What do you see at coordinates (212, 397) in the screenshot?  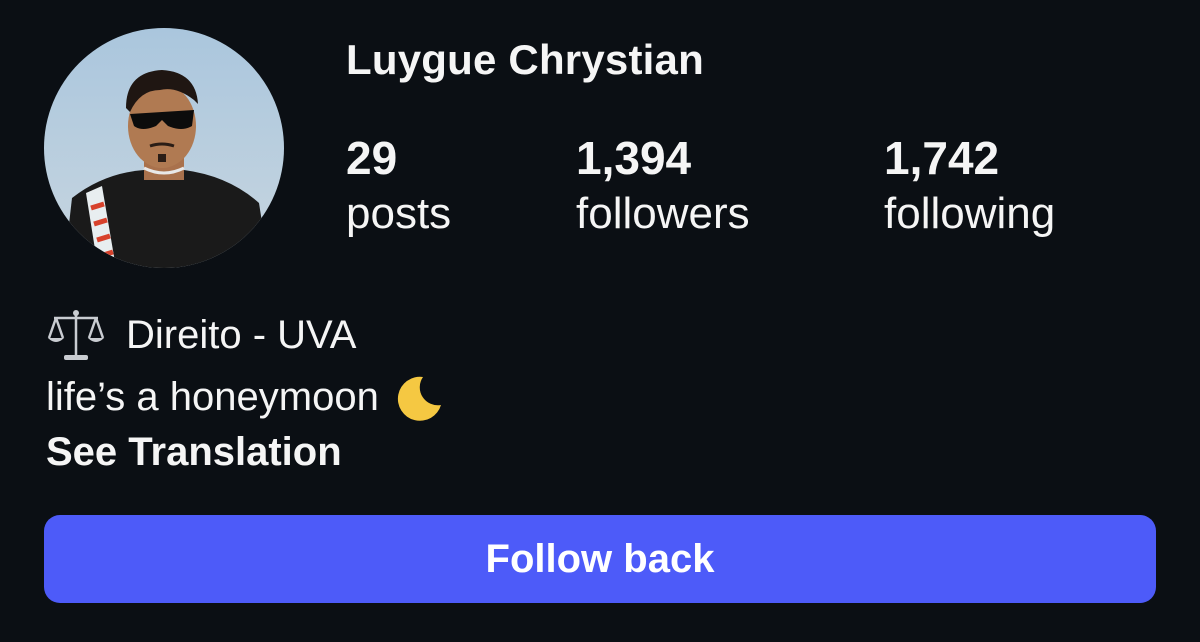 I see `bio-text-2: life’s a honeymoon` at bounding box center [212, 397].